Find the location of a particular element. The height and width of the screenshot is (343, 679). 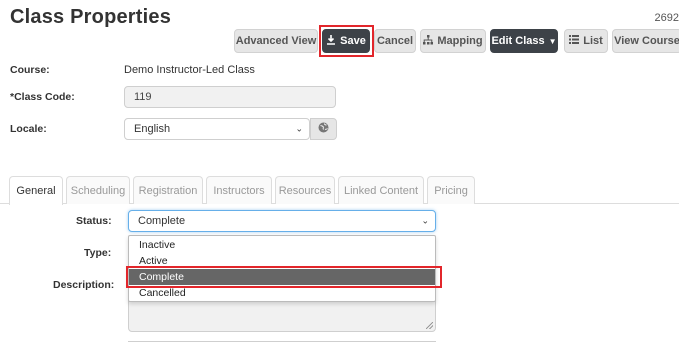

tab-instructors: Instructors is located at coordinates (239, 190).